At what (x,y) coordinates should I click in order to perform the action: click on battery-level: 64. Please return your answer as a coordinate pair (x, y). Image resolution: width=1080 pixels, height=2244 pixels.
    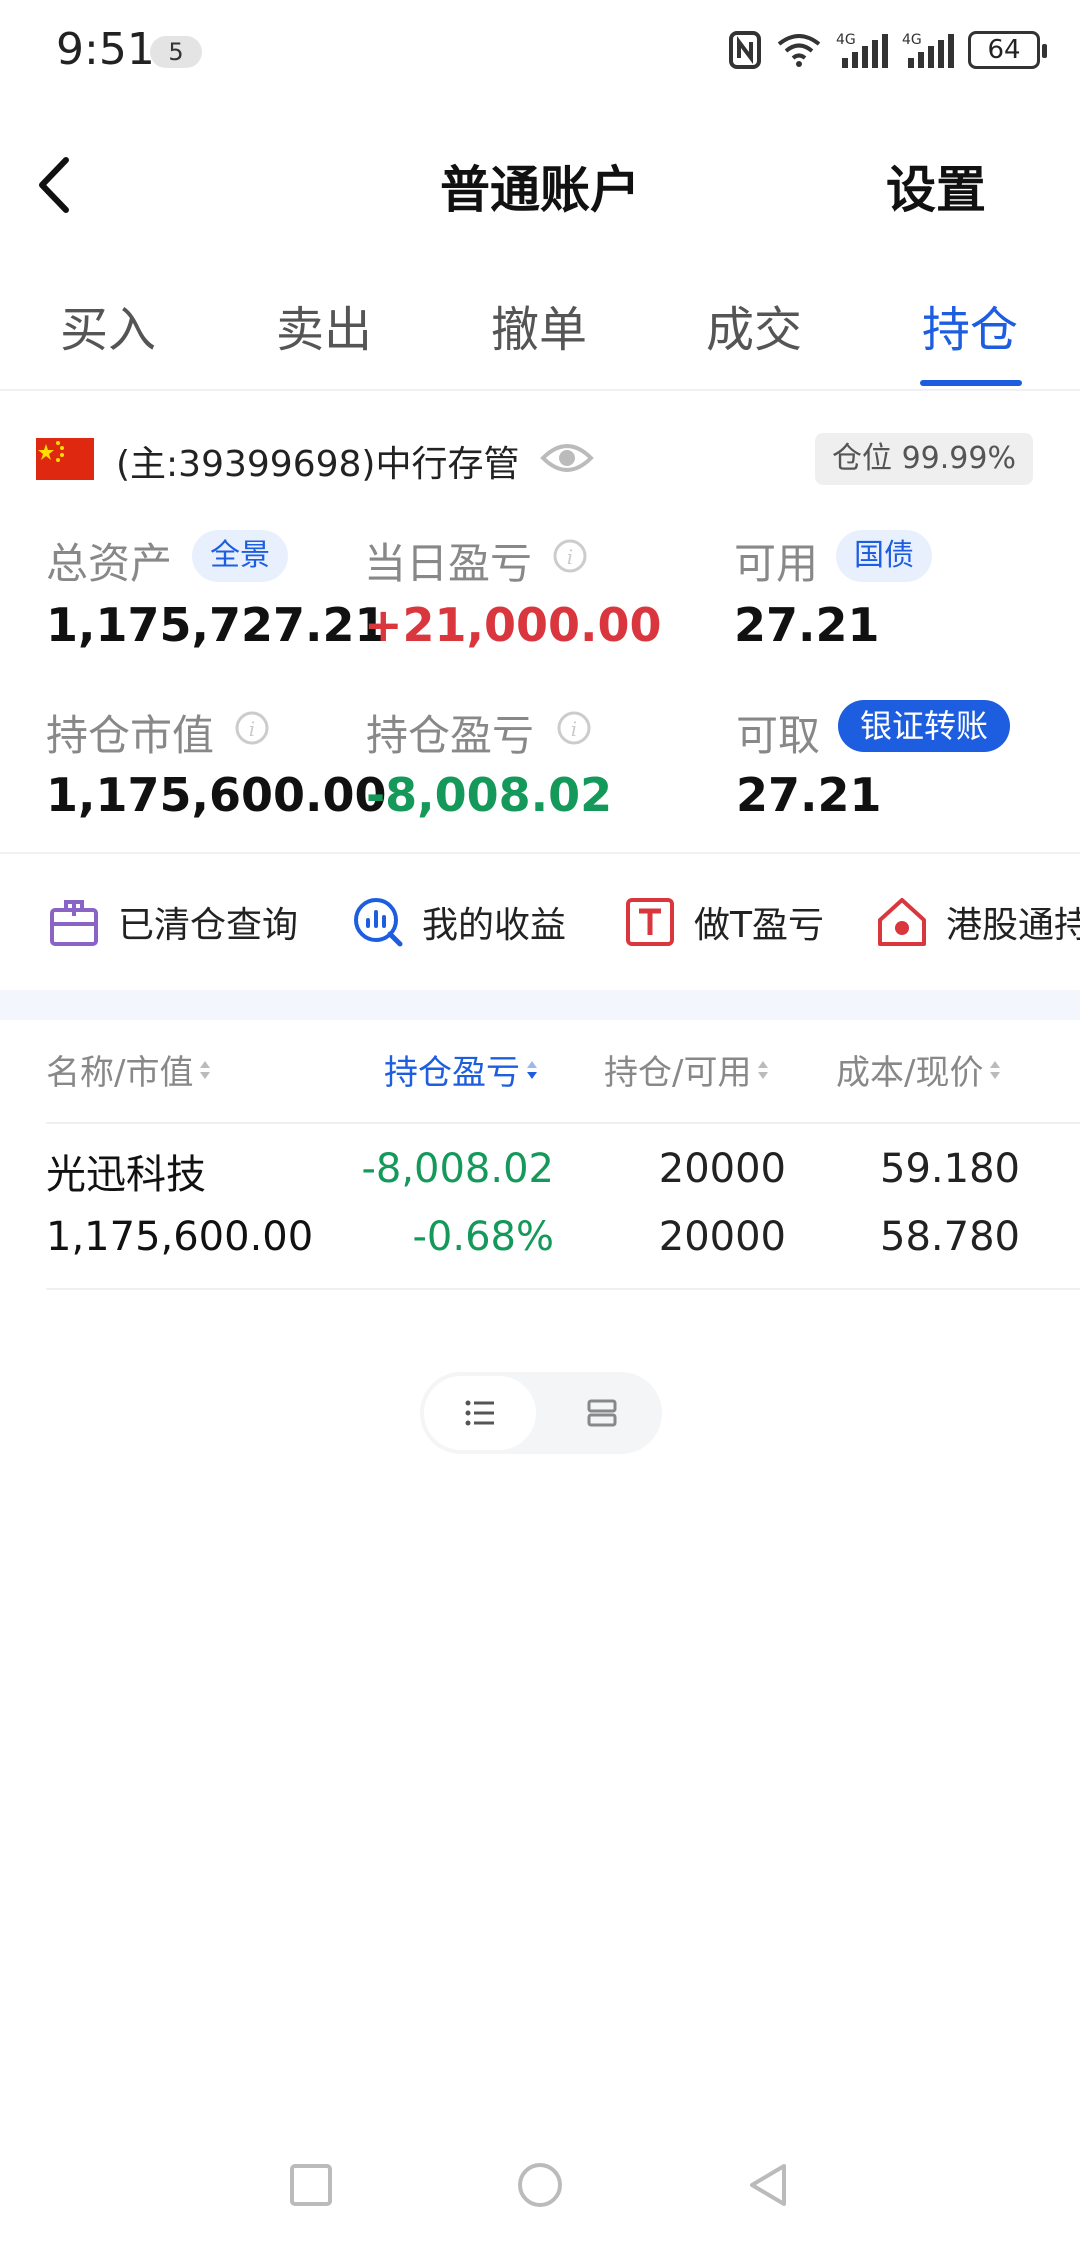
    Looking at the image, I should click on (1004, 50).